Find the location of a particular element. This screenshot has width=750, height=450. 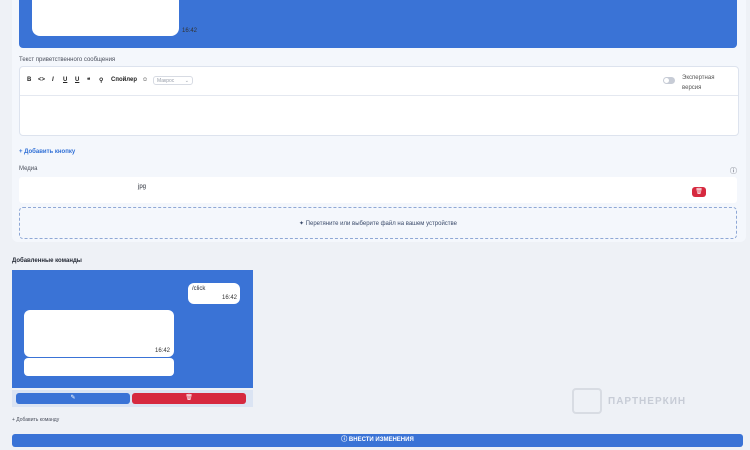

bold-button: B is located at coordinates (29, 80).